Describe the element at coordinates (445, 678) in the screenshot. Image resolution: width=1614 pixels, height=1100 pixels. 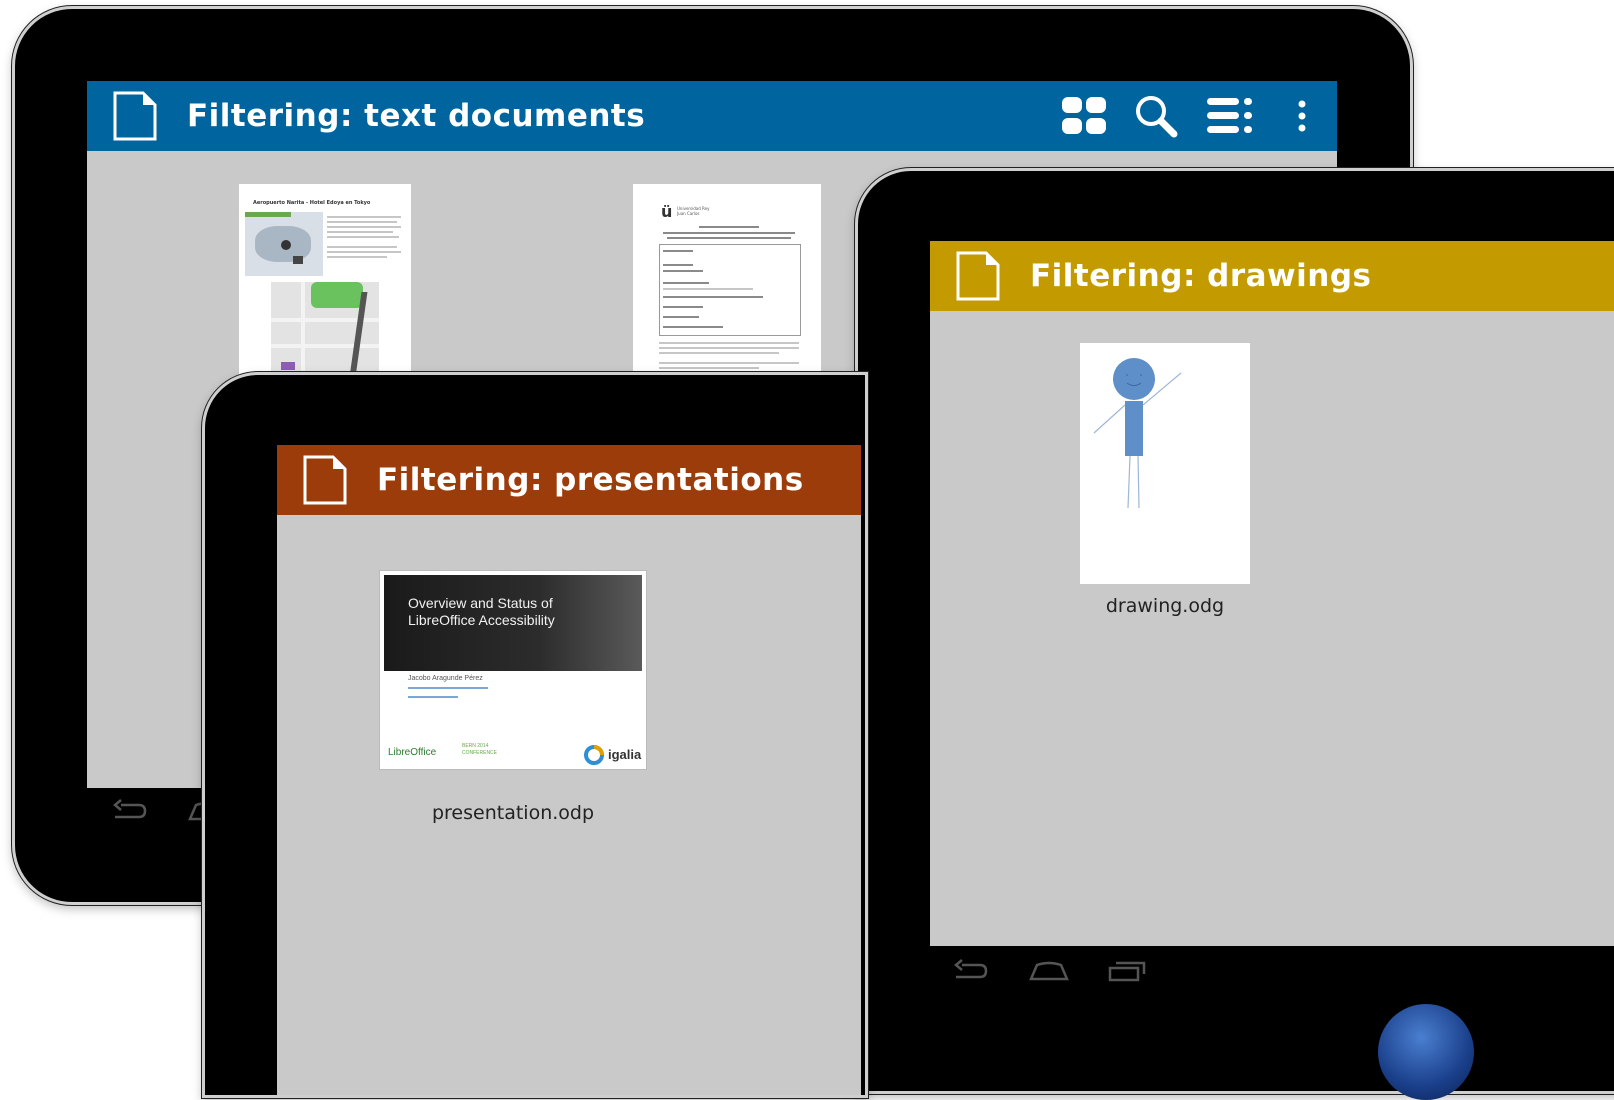
I see `slide-author: Jacobo Aragunde Pérez` at that location.